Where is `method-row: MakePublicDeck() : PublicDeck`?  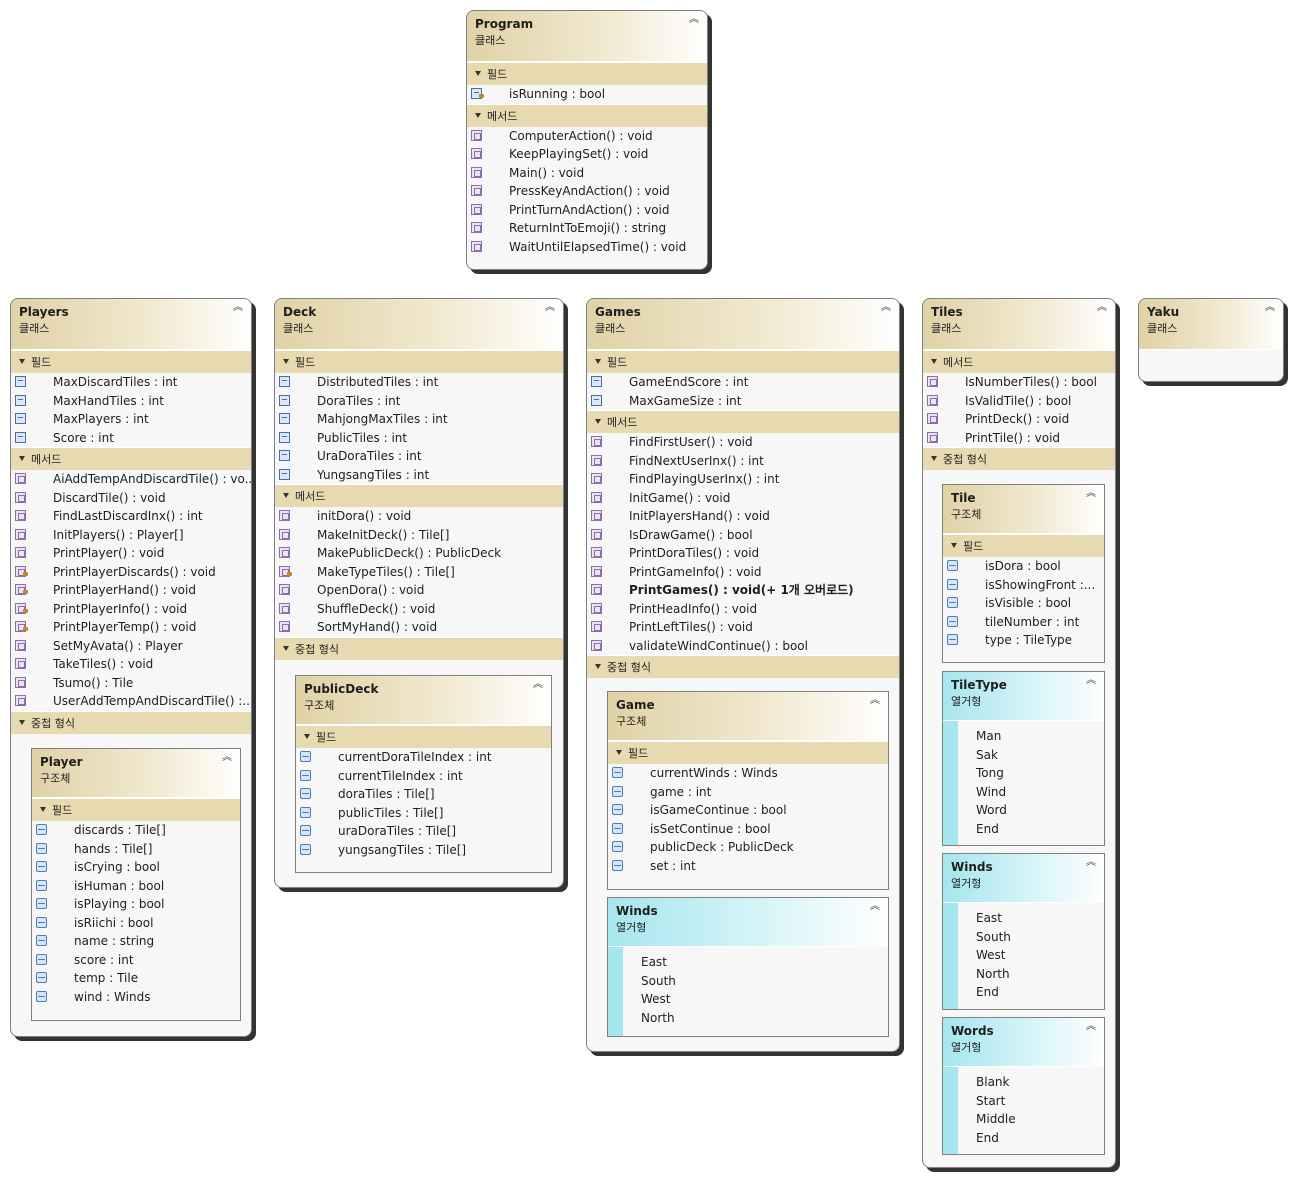 method-row: MakePublicDeck() : PublicDeck is located at coordinates (419, 553).